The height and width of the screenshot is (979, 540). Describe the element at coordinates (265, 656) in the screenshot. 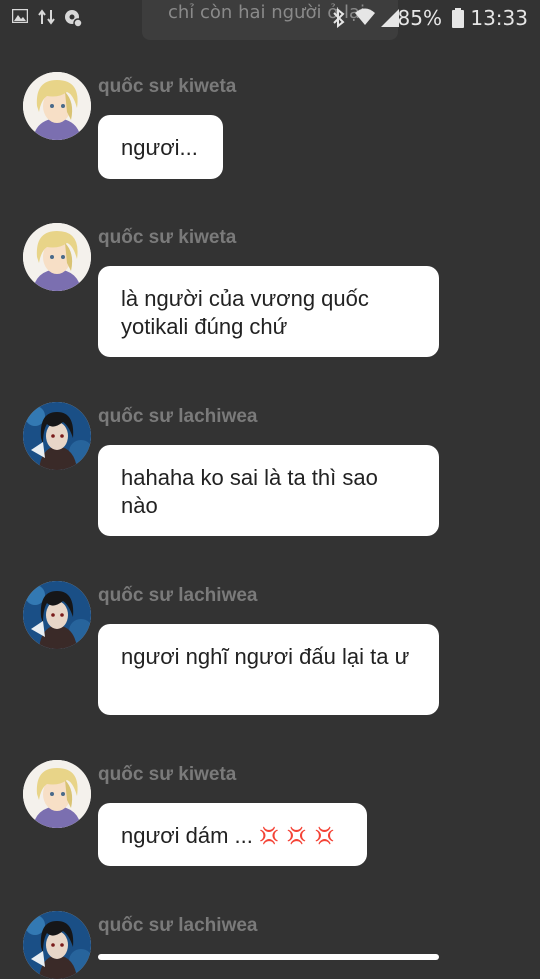

I see `message-text: ngươi nghĩ ngươi đấu lại ta ư` at that location.